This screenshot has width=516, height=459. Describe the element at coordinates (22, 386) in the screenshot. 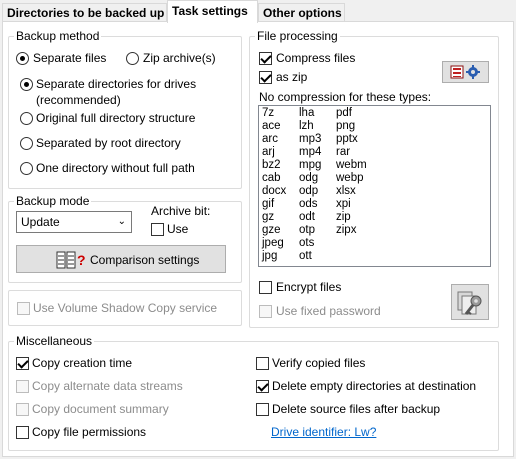

I see `copy-alt-streams-checkbox` at that location.